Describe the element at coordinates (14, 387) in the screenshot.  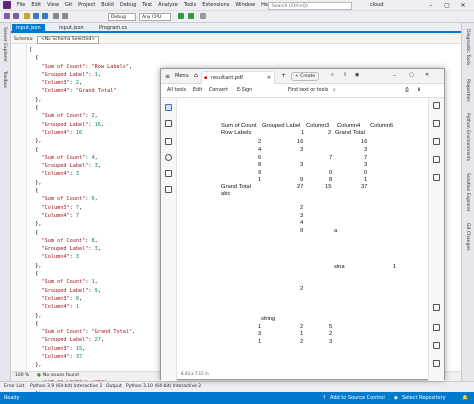
I see `tab-error-list: Error List` at that location.